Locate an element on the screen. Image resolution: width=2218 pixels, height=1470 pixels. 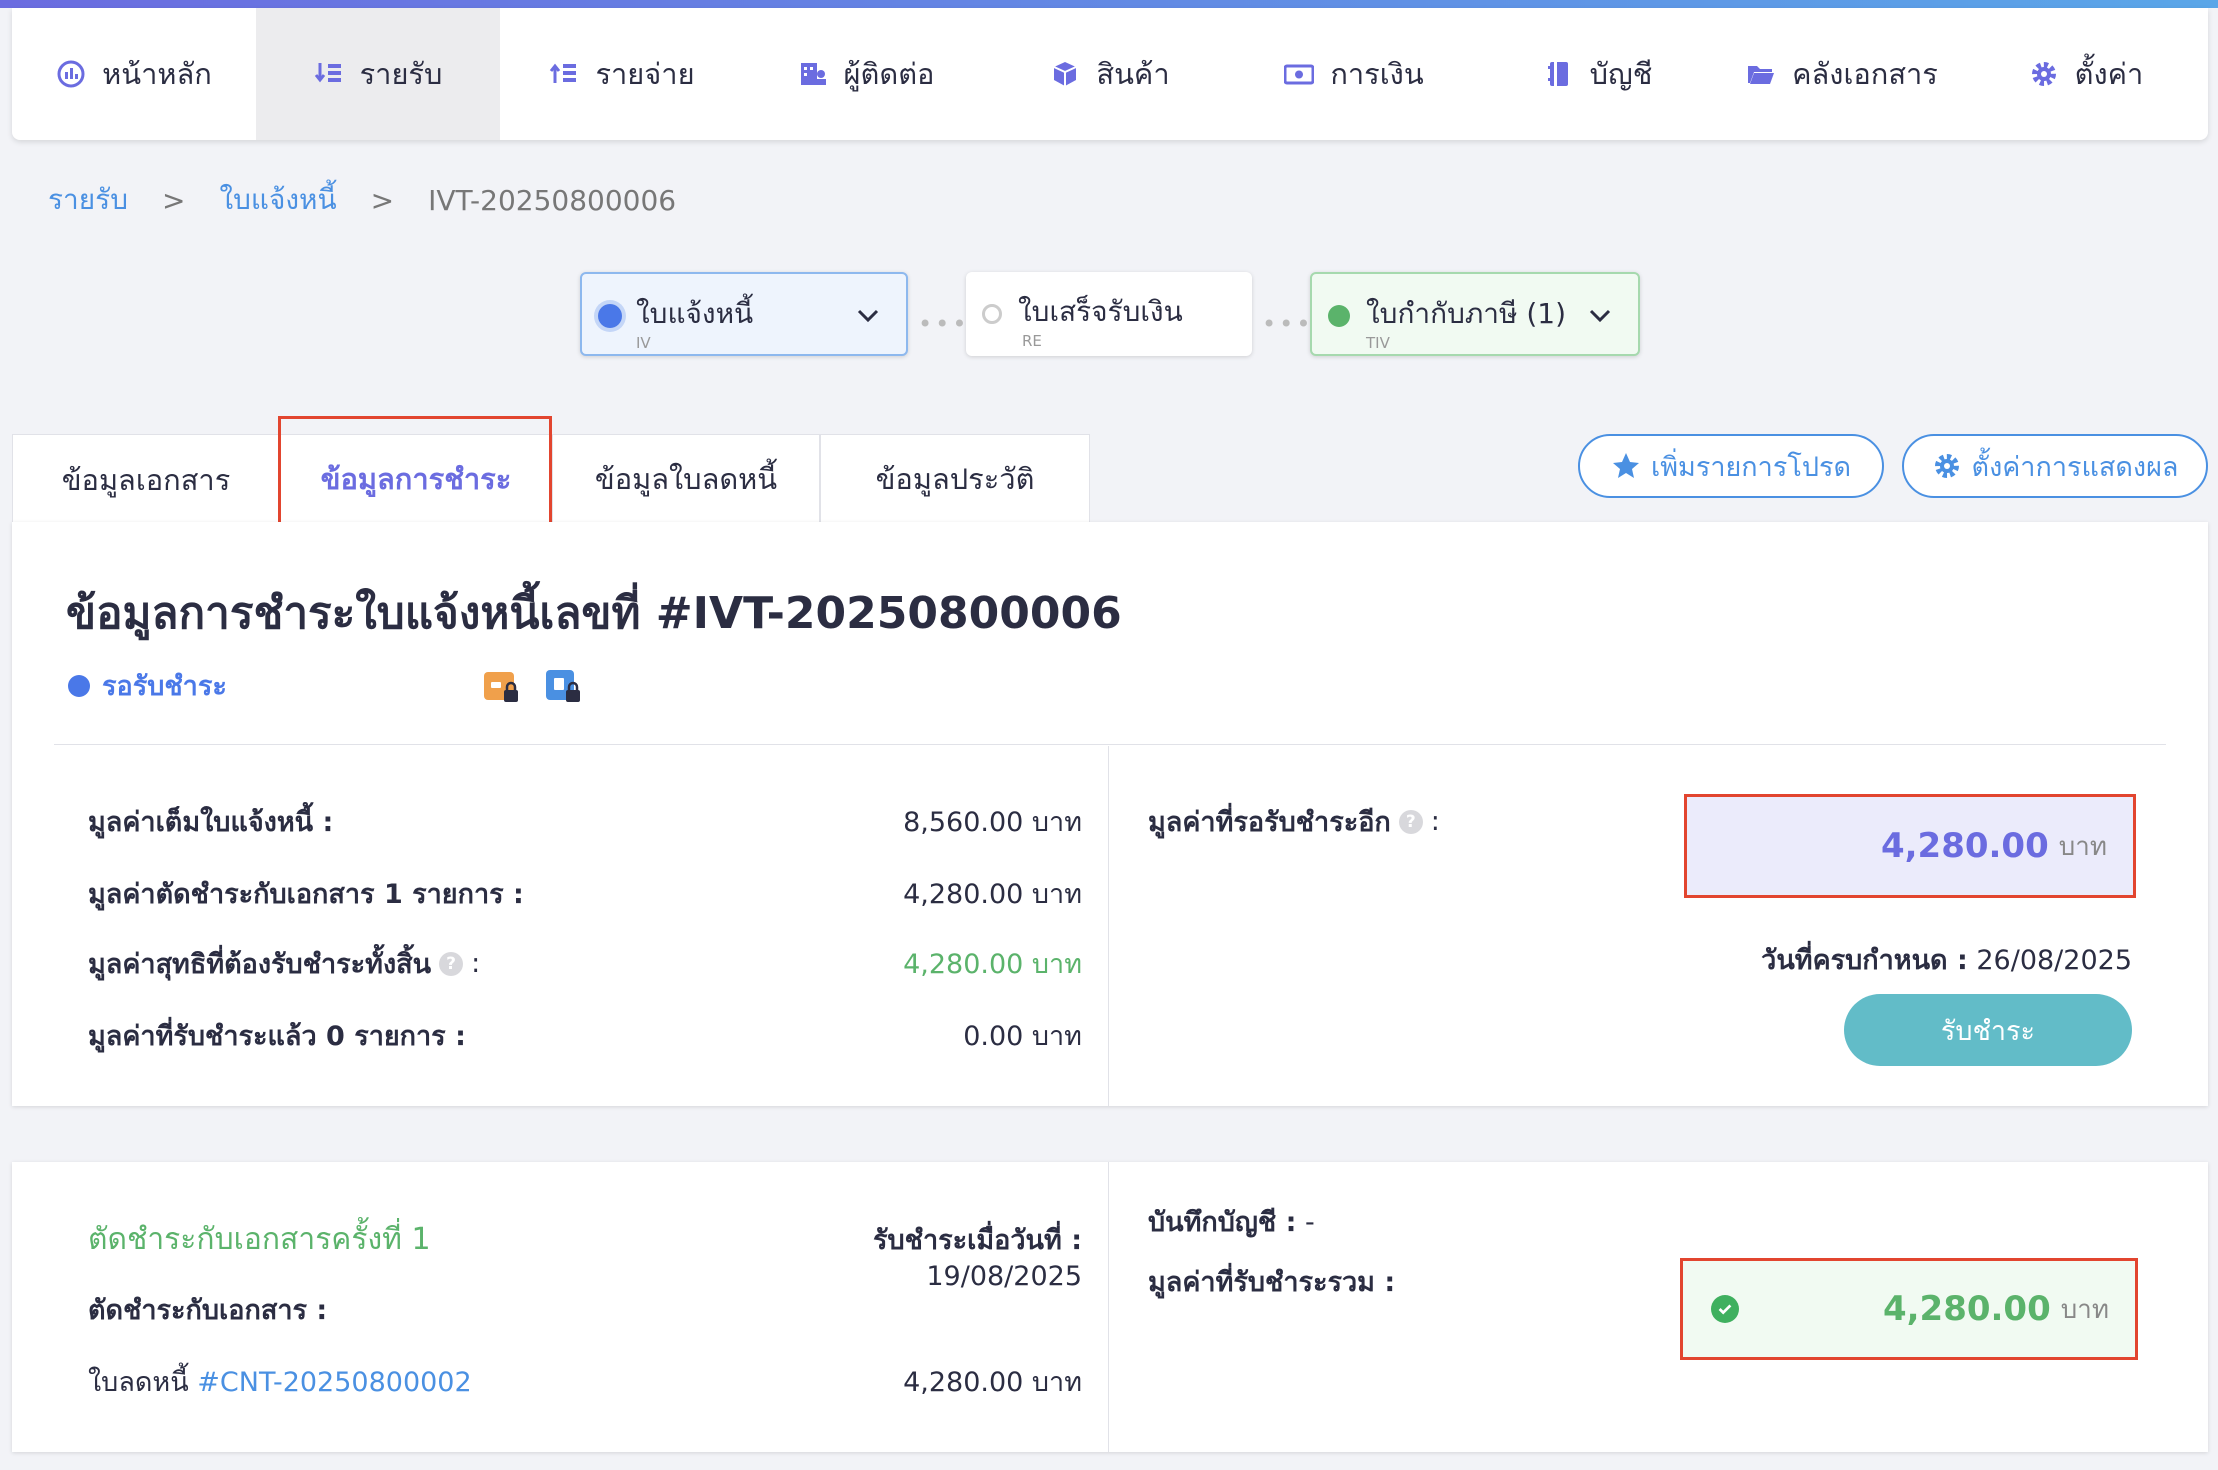
tab-payment-info: ข้อมูลการชำระ is located at coordinates (416, 478).